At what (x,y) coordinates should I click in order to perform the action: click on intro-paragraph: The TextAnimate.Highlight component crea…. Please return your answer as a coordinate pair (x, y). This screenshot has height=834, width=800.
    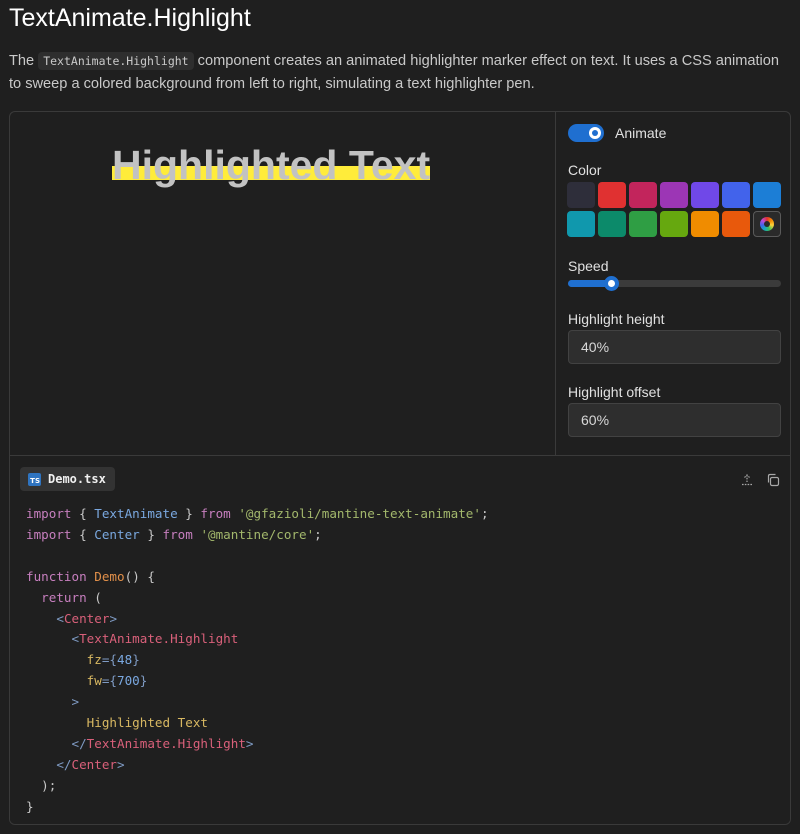
    Looking at the image, I should click on (401, 73).